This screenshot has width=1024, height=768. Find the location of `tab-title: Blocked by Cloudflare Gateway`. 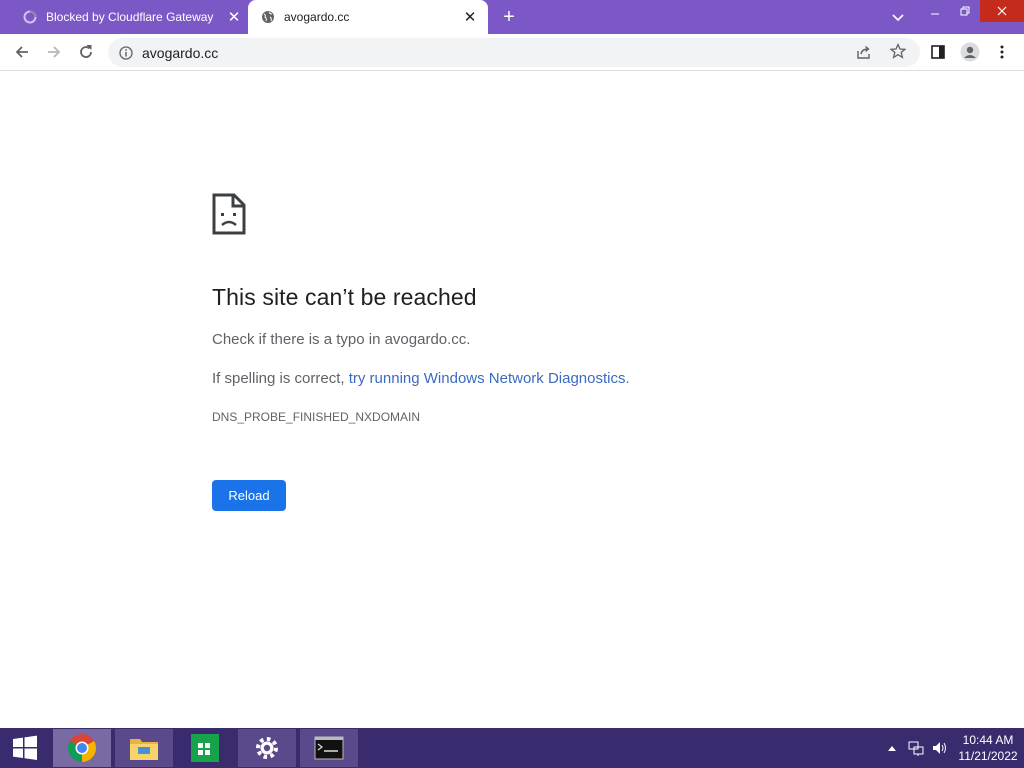

tab-title: Blocked by Cloudflare Gateway is located at coordinates (130, 17).